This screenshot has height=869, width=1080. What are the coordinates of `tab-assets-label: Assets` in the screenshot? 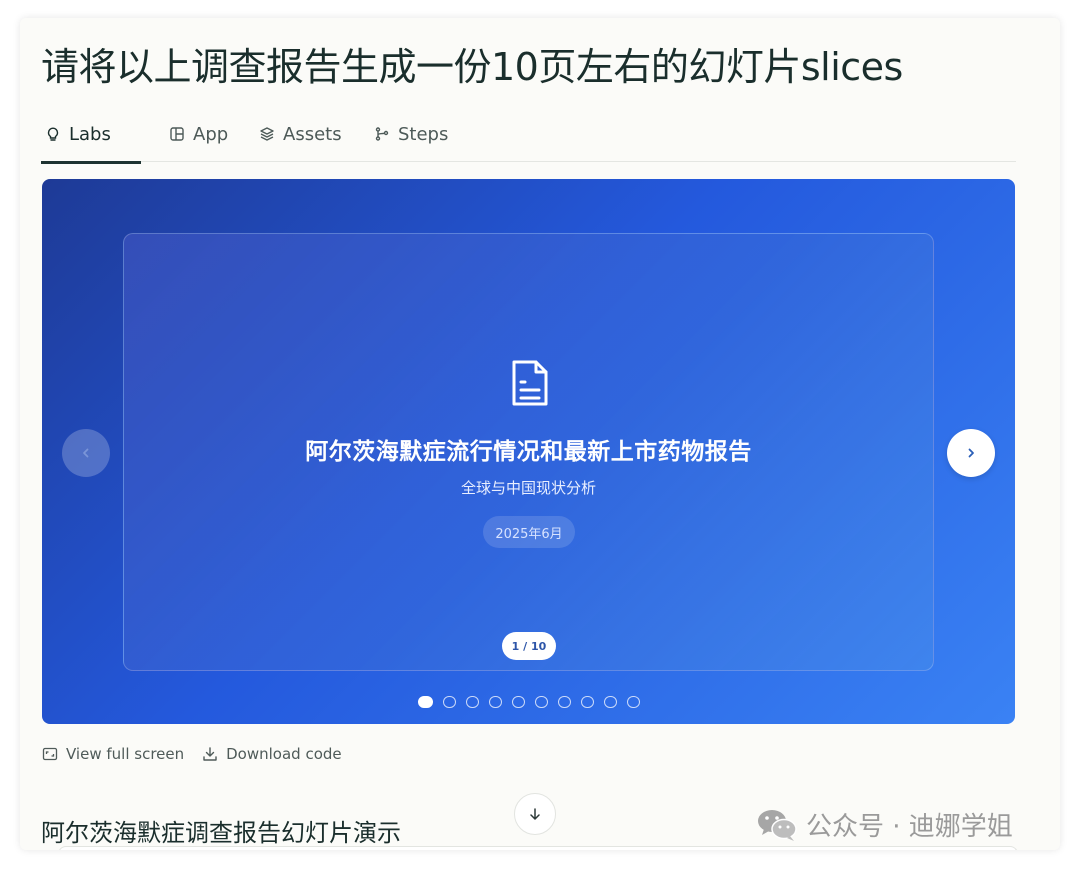 It's located at (312, 134).